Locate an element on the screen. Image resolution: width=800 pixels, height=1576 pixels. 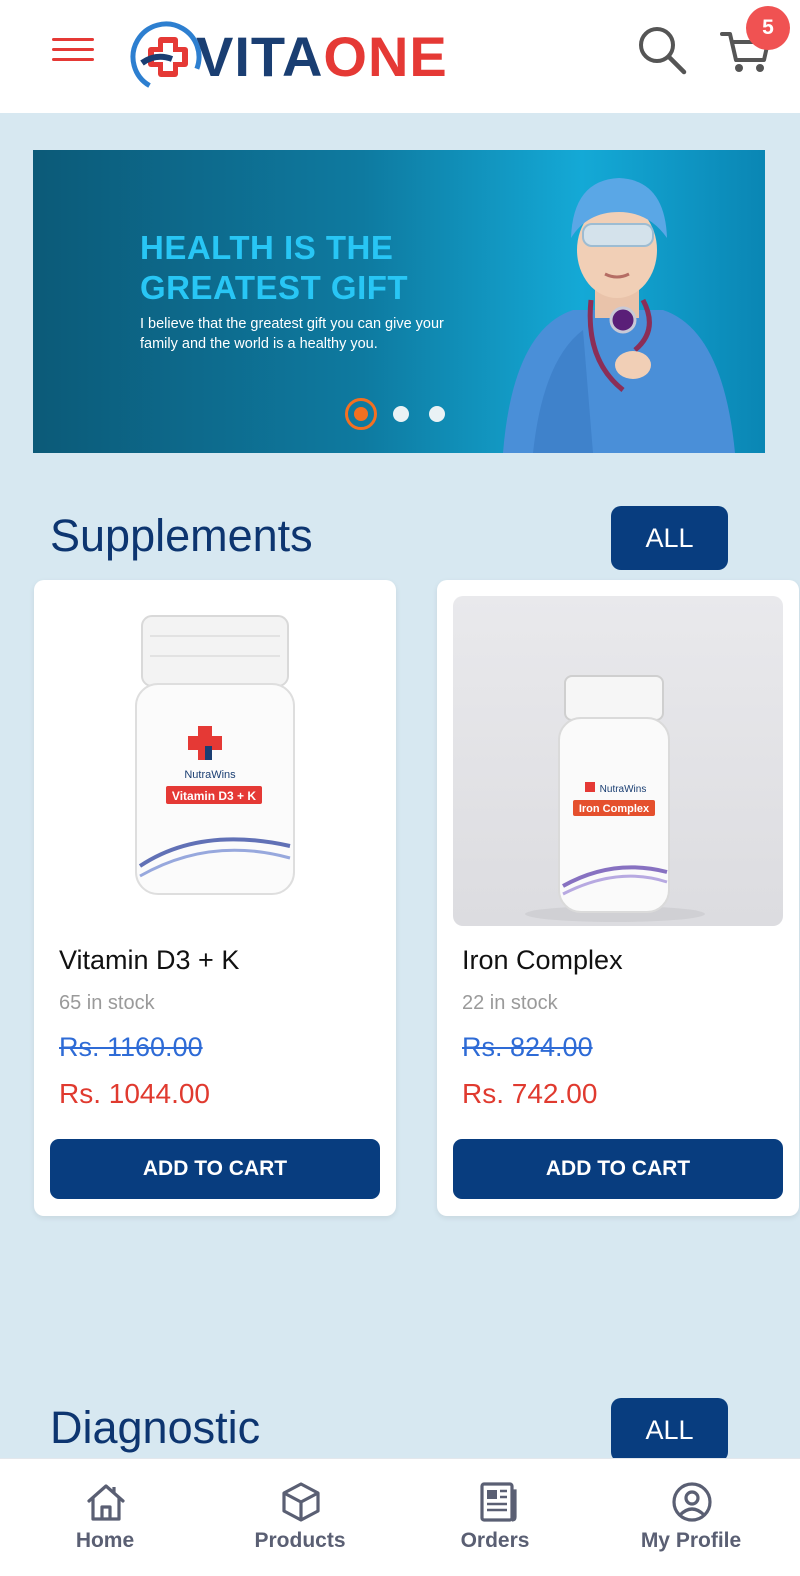
nav-item-products: Products is located at coordinates (300, 1517).